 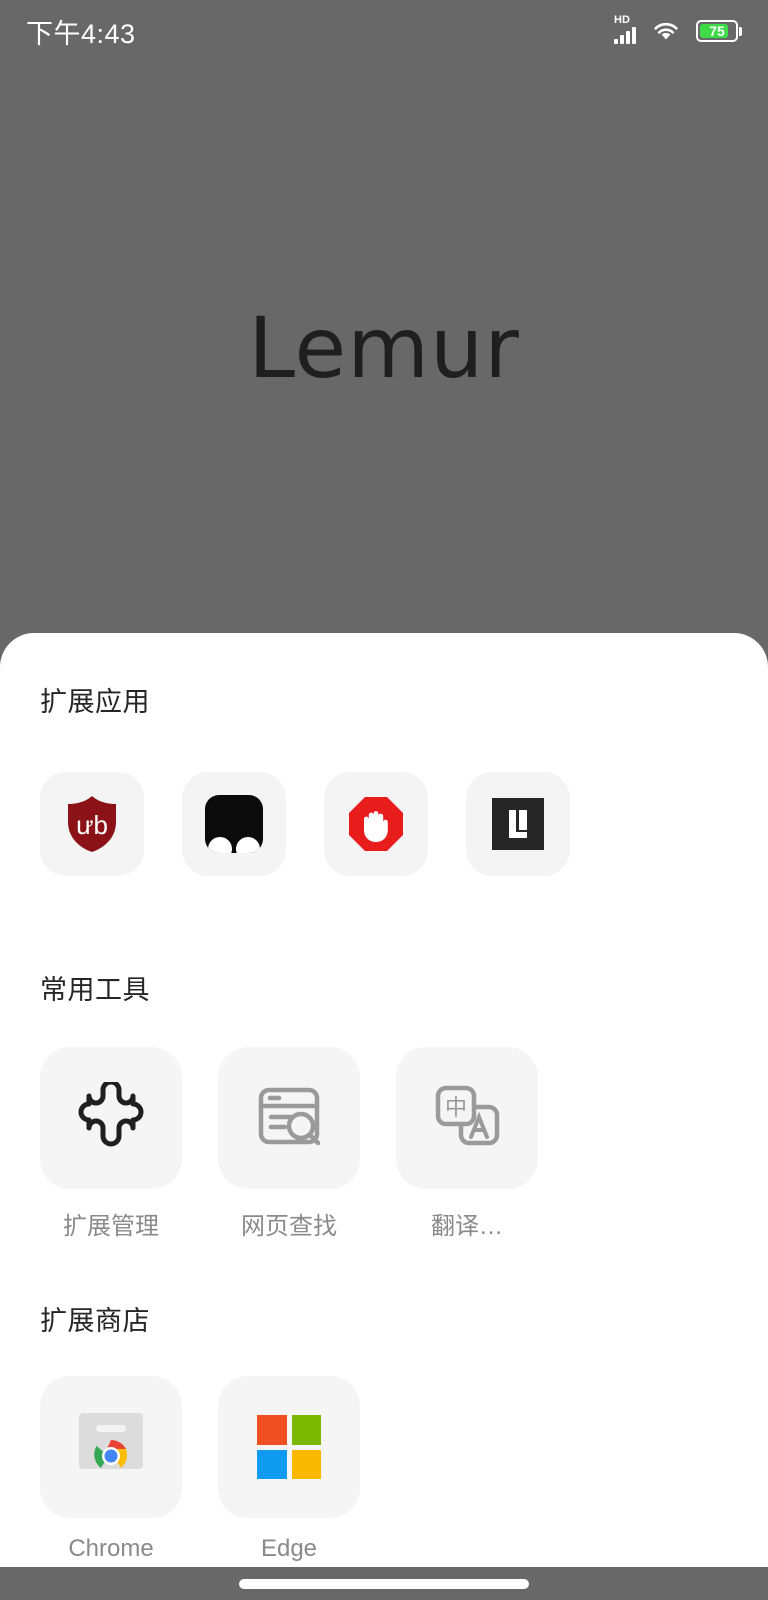 I want to click on ublock-origin-icon: ưb, so click(x=92, y=824).